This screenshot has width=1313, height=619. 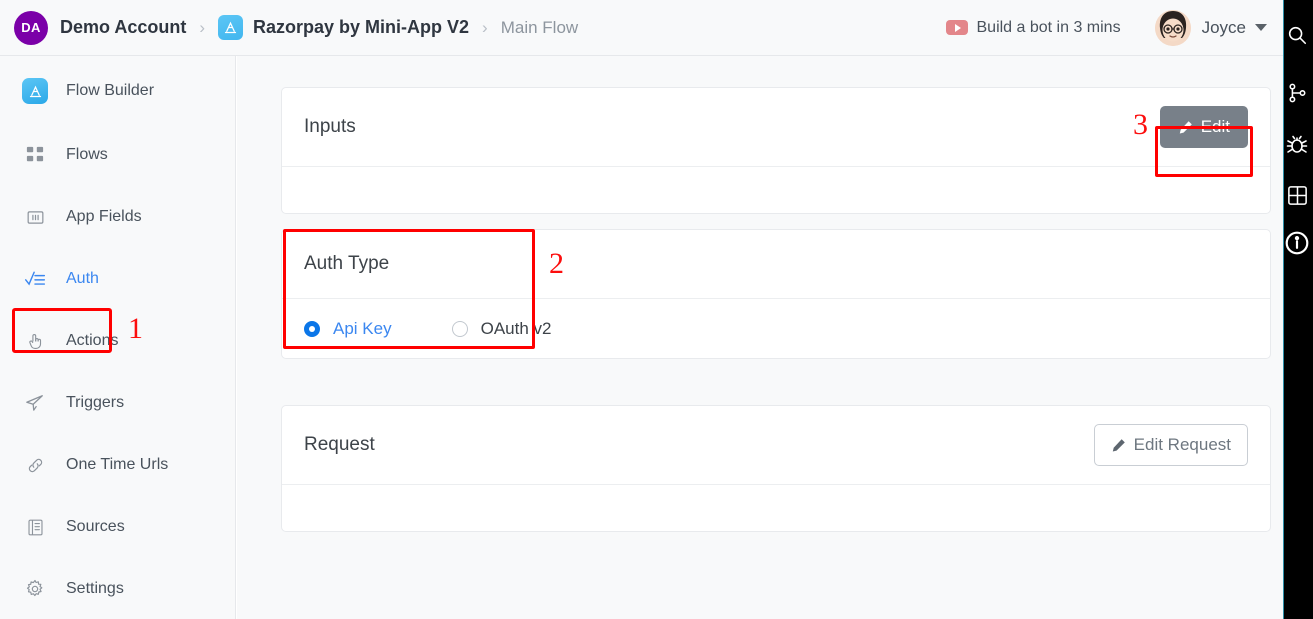 What do you see at coordinates (1172, 27) in the screenshot?
I see `avatar` at bounding box center [1172, 27].